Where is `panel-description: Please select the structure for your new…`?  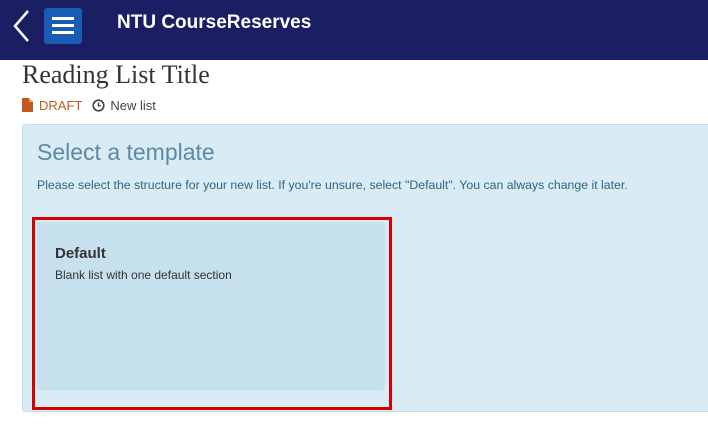 panel-description: Please select the structure for your new… is located at coordinates (332, 185).